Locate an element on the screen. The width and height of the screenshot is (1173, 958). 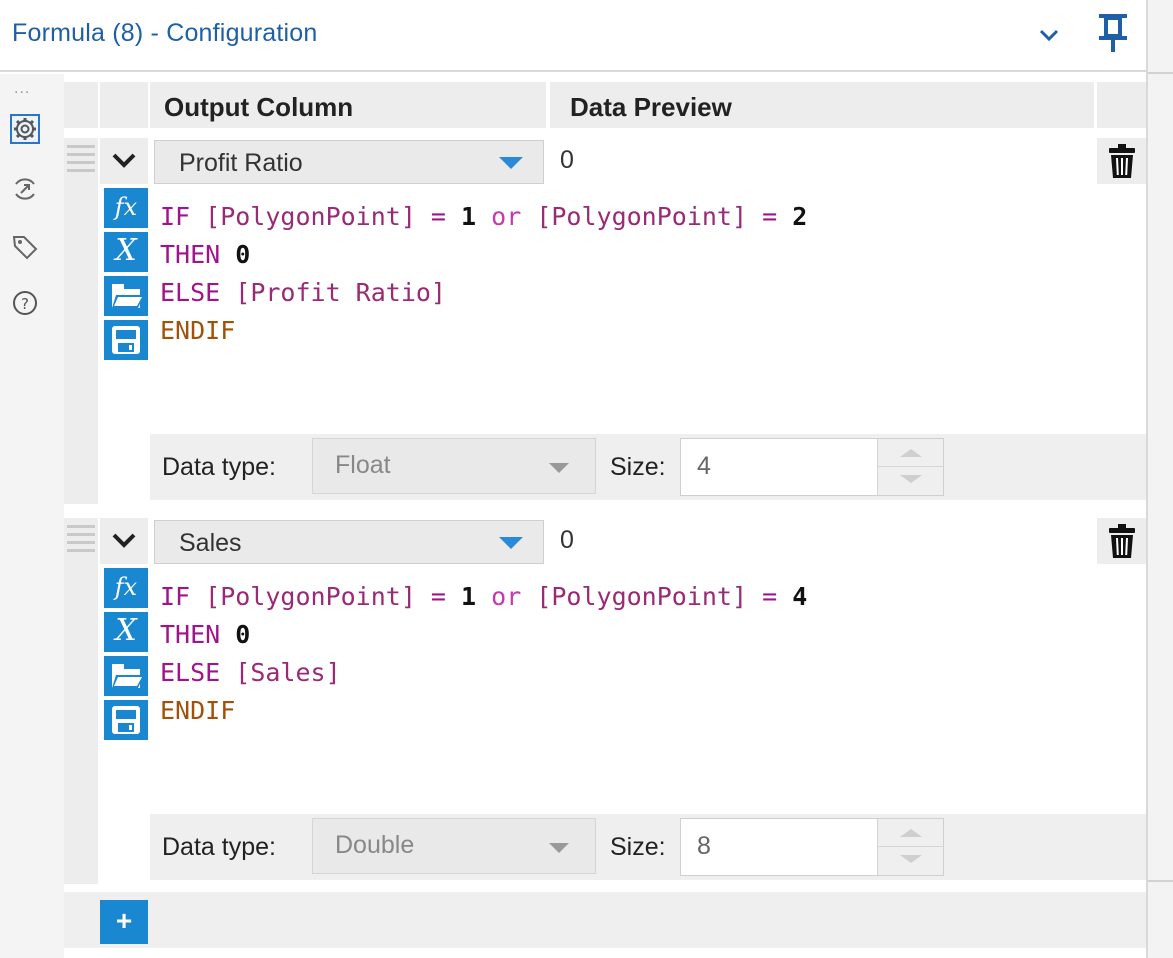
tag-icon is located at coordinates (25, 248).